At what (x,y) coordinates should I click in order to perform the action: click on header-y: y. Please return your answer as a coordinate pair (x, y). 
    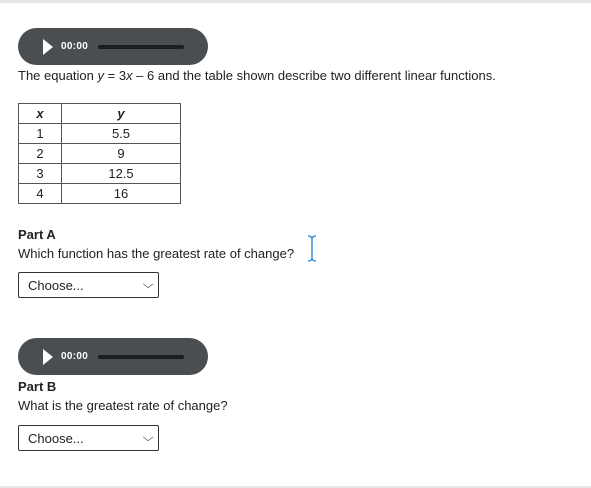
    Looking at the image, I should click on (121, 113).